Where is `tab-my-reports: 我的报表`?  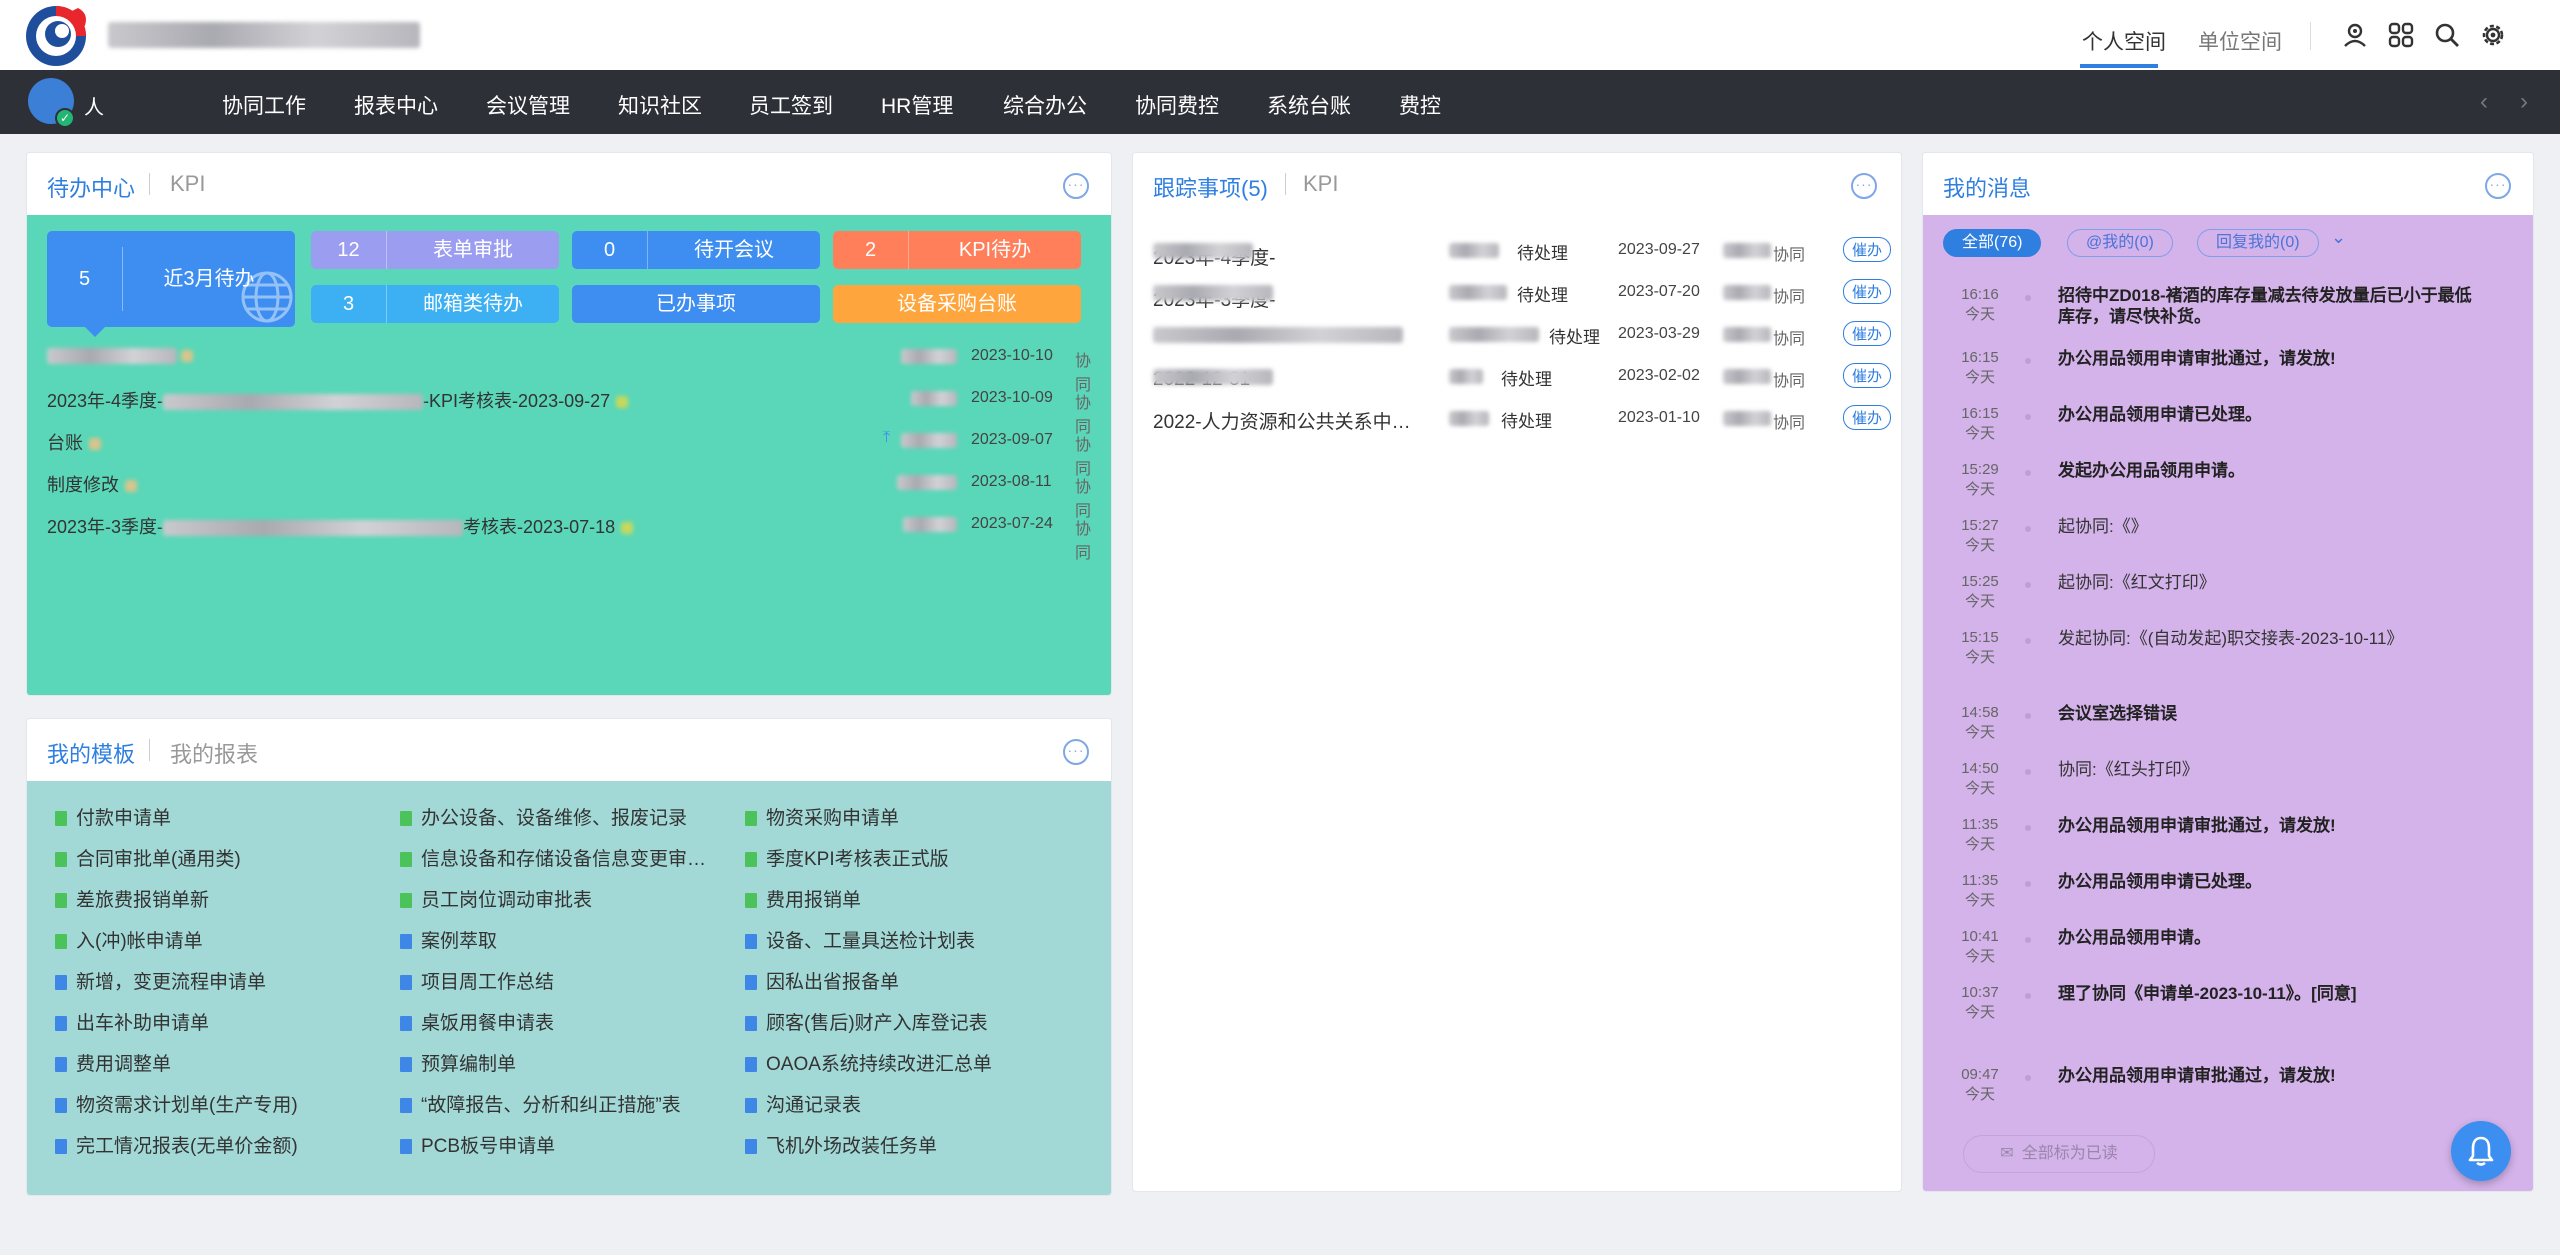
tab-my-reports: 我的报表 is located at coordinates (214, 753).